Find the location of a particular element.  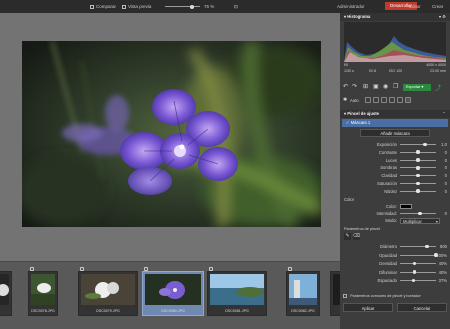

section-menu-icon: ⌃ is located at coordinates (444, 114).